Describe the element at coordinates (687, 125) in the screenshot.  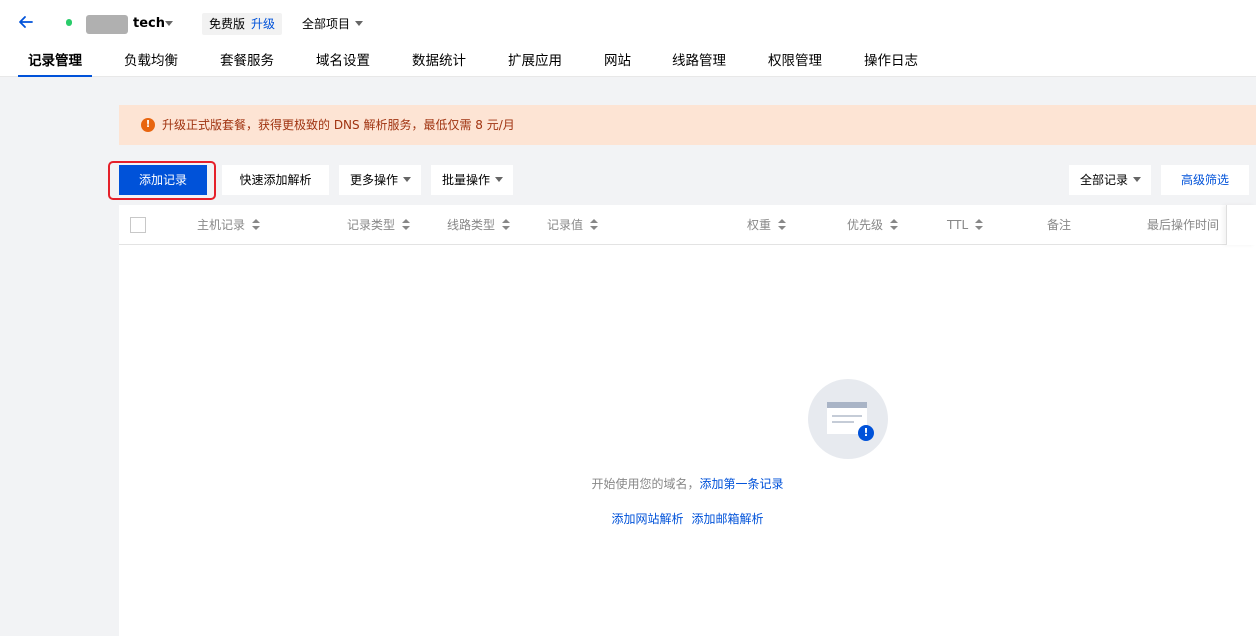
I see `upgrade-notice: ! 升级正式版套餐，获得更极致的 DNS 解析服务，最低仅需 8 元/月` at that location.